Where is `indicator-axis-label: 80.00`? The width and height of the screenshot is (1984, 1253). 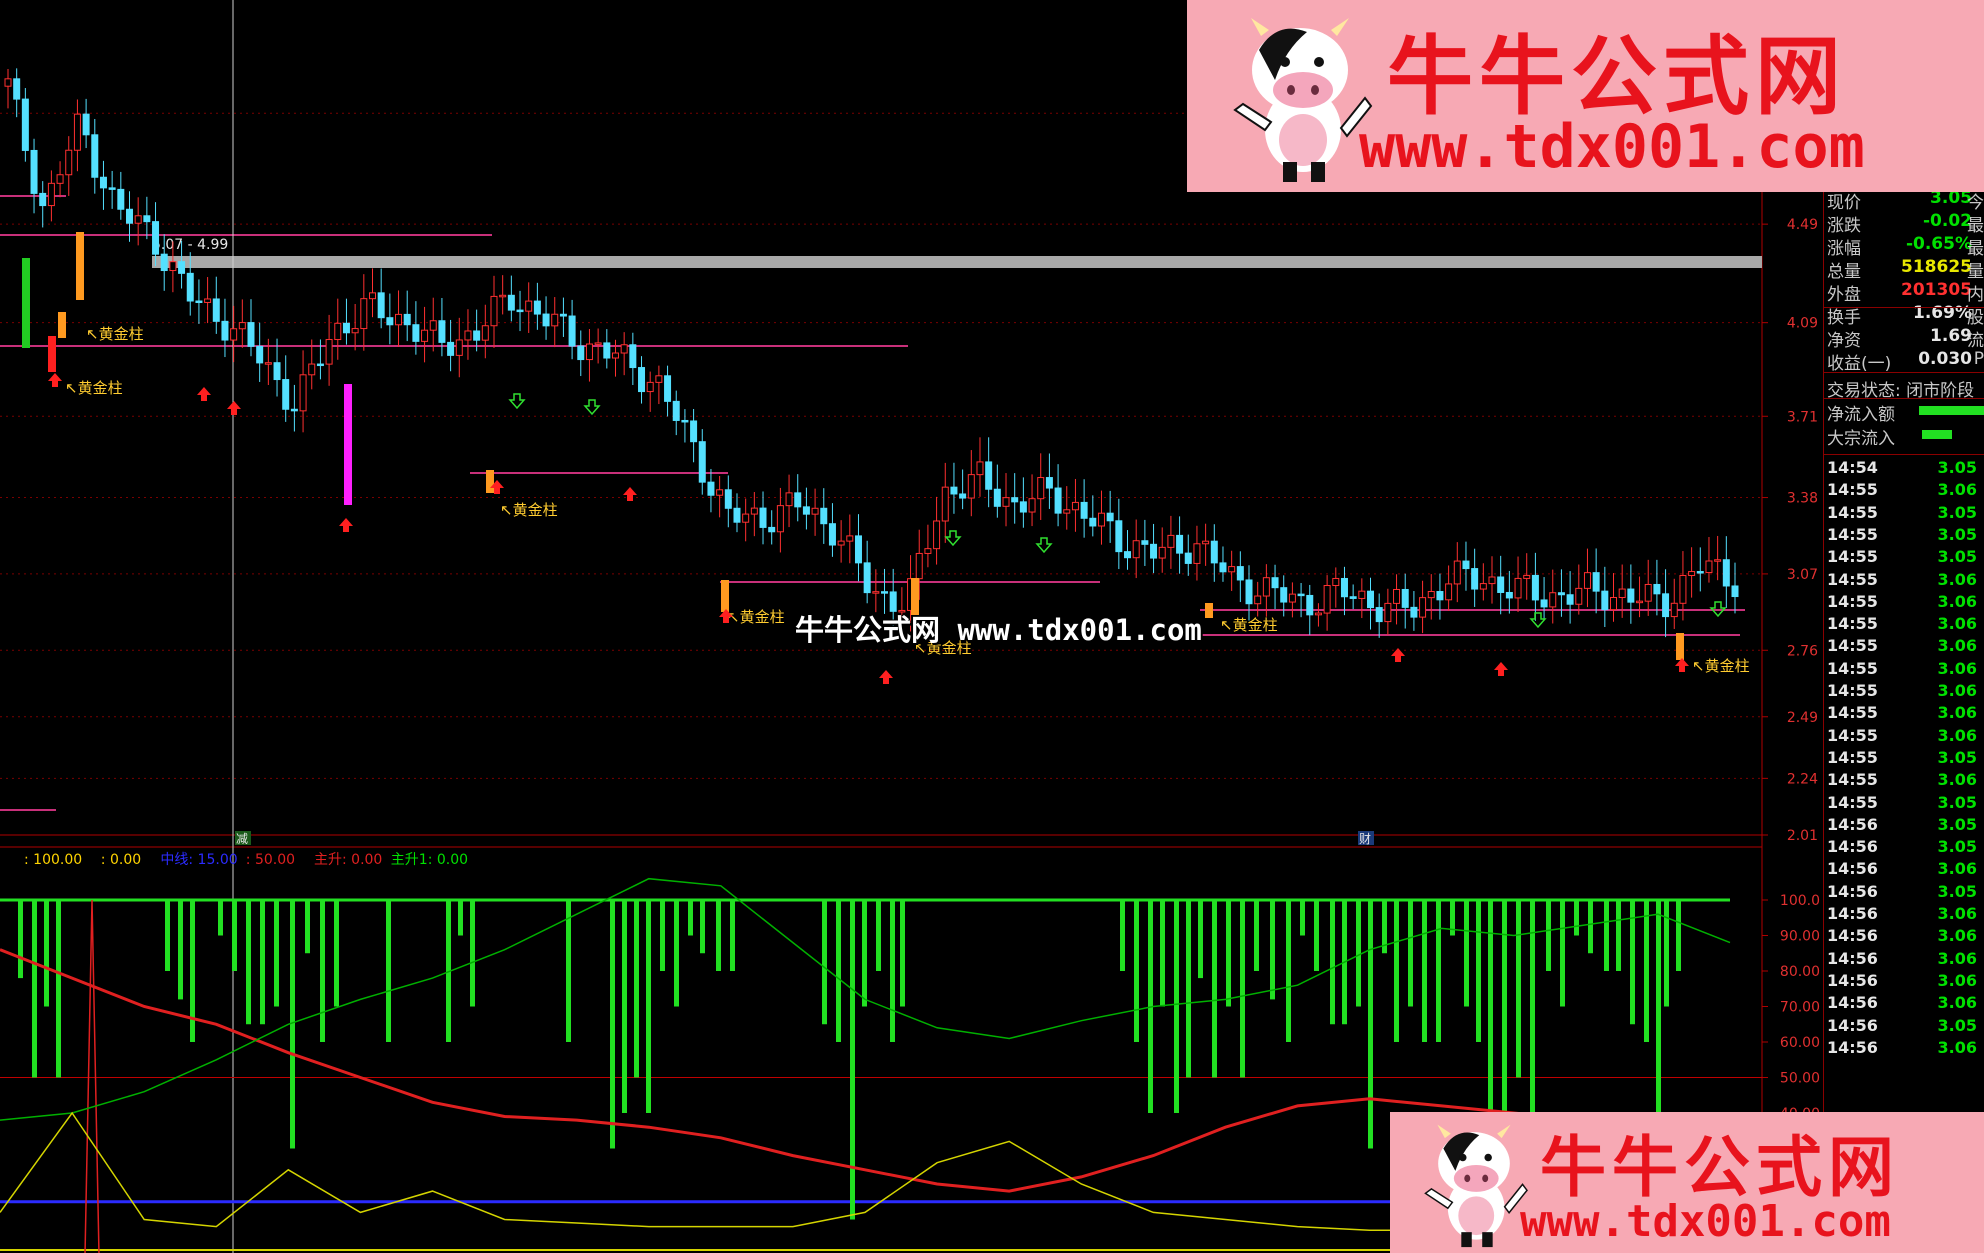
indicator-axis-label: 80.00 is located at coordinates (1800, 972).